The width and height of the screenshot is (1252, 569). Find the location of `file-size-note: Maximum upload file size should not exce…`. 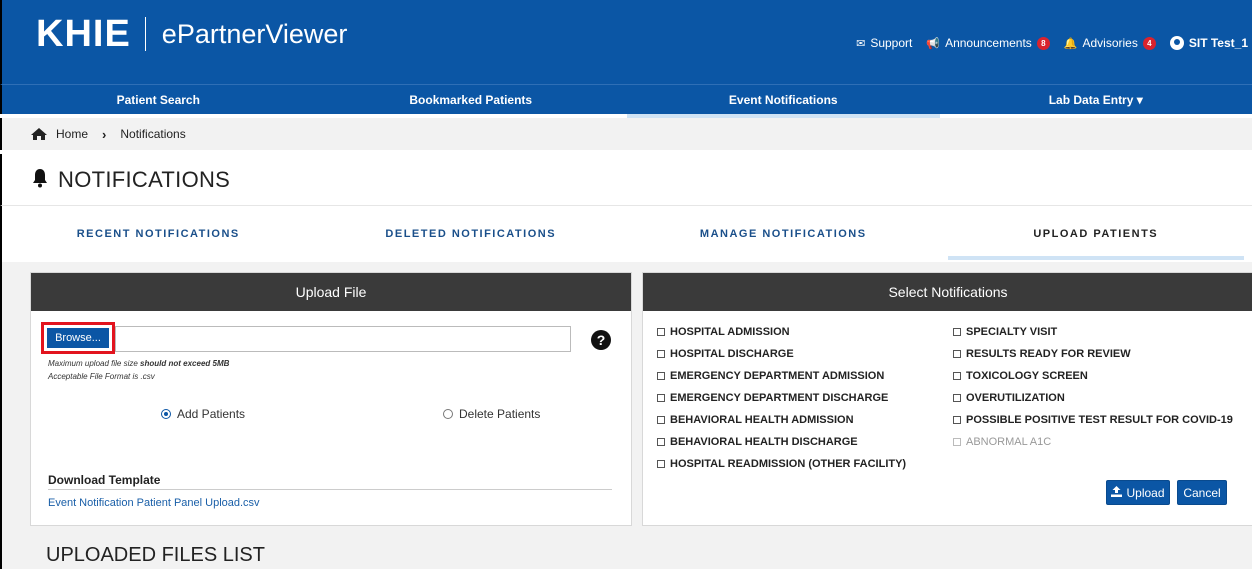

file-size-note: Maximum upload file size should not exce… is located at coordinates (138, 363).